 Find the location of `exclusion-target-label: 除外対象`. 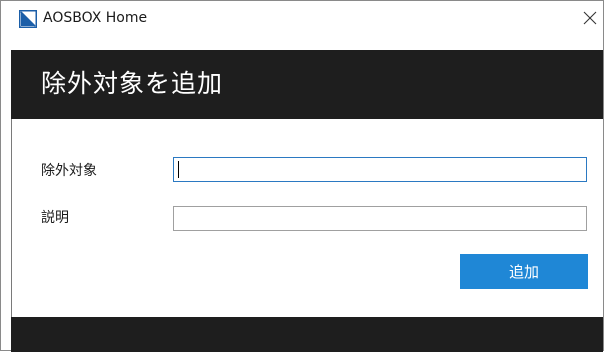

exclusion-target-label: 除外対象 is located at coordinates (69, 171).